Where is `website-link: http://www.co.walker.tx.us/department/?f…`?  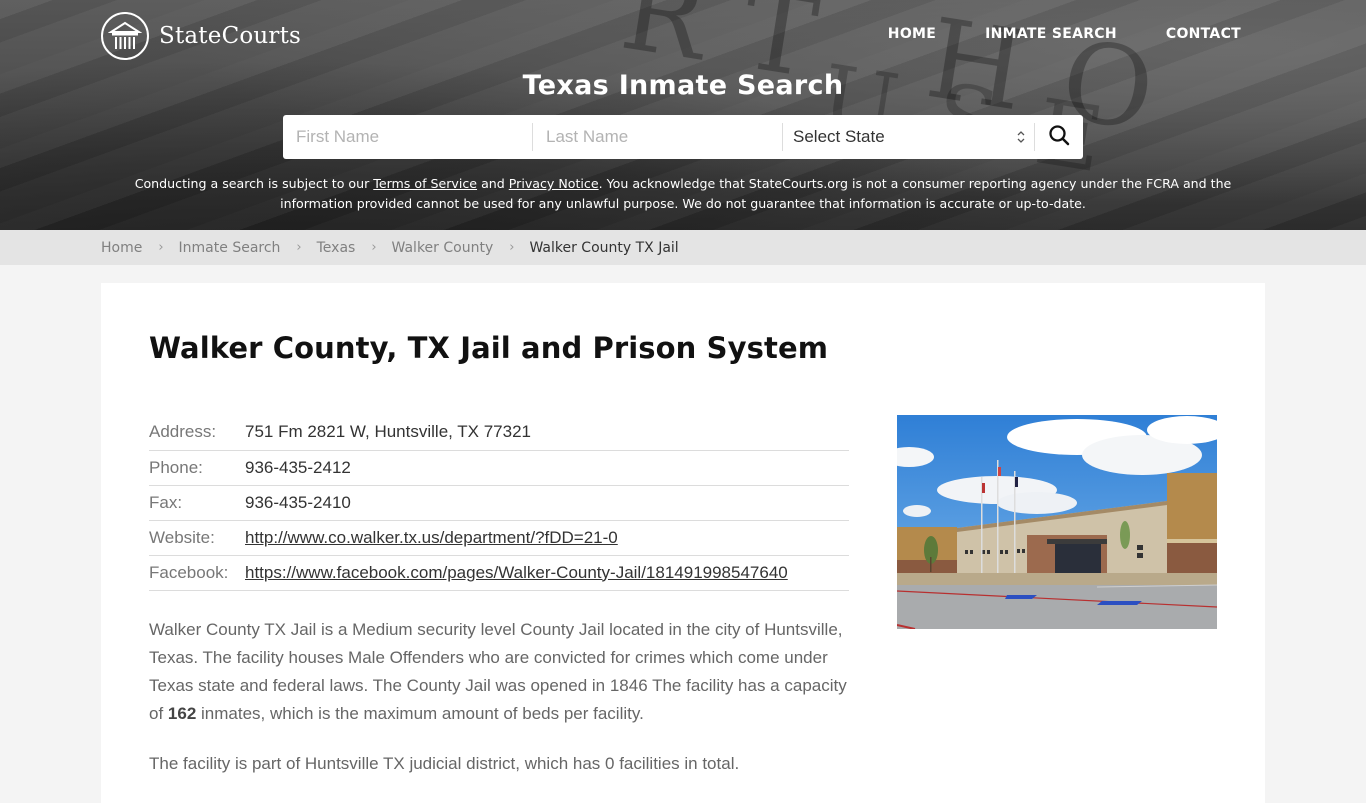 website-link: http://www.co.walker.tx.us/department/?f… is located at coordinates (431, 537).